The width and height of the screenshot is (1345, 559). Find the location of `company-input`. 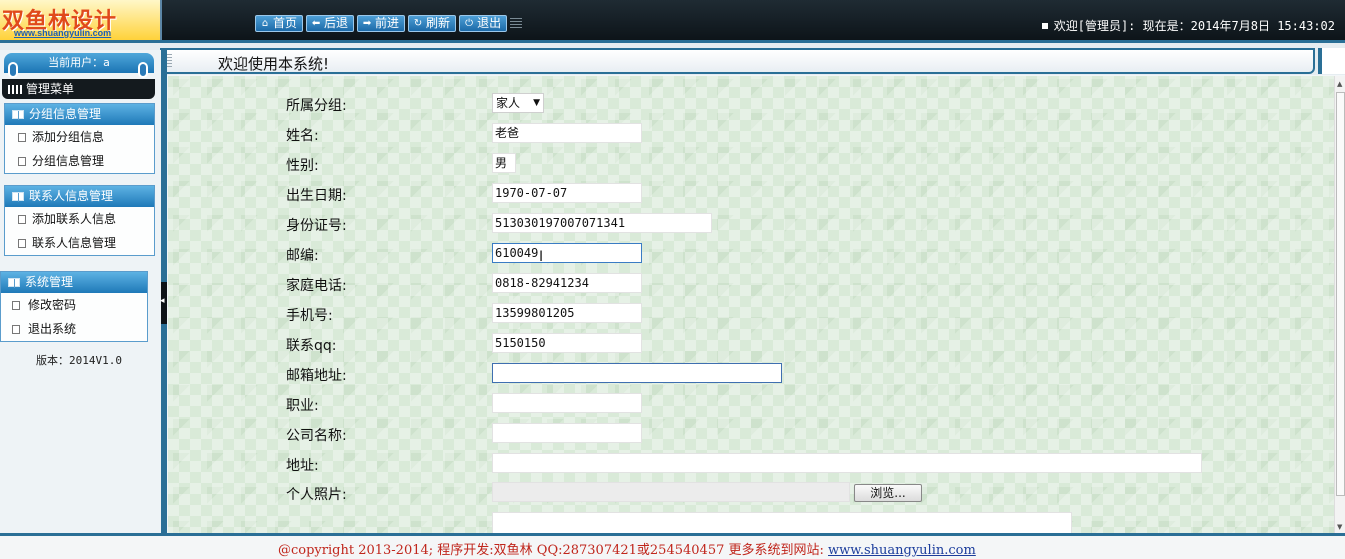

company-input is located at coordinates (567, 433).